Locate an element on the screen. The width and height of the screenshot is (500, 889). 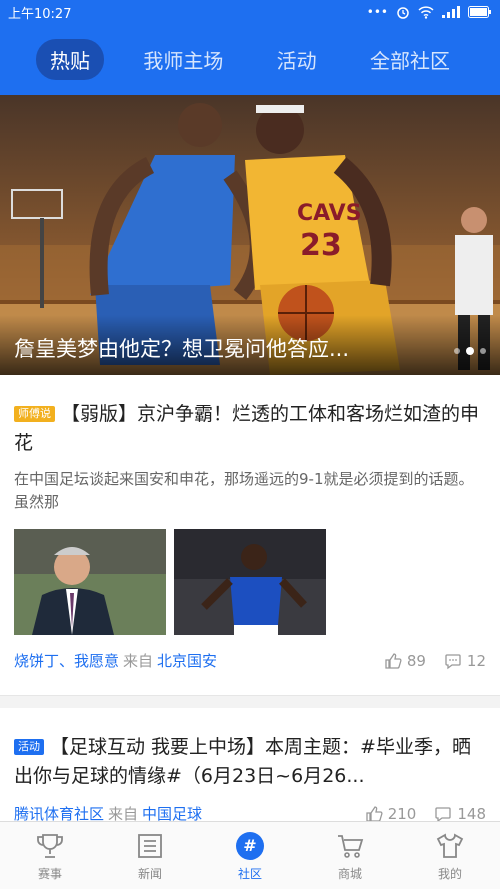
top-tab-bar: 热贴 我师主场 活动 全部社区 is located at coordinates (250, 59).